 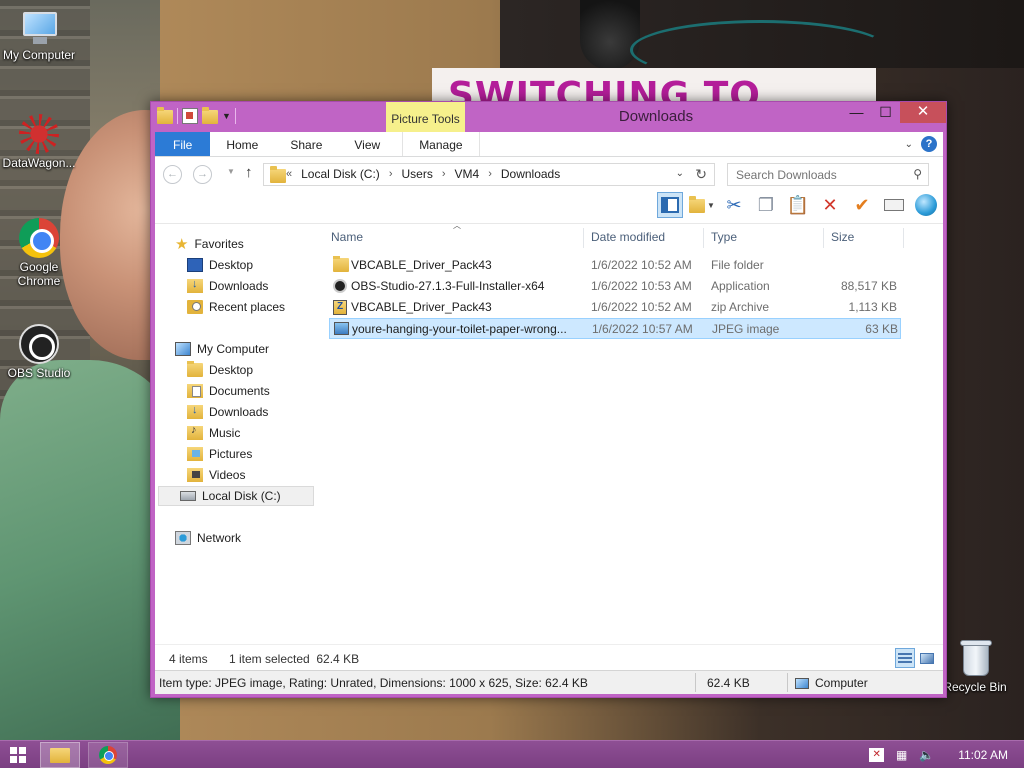 What do you see at coordinates (830, 205) in the screenshot?
I see `delete-icon: ✕` at bounding box center [830, 205].